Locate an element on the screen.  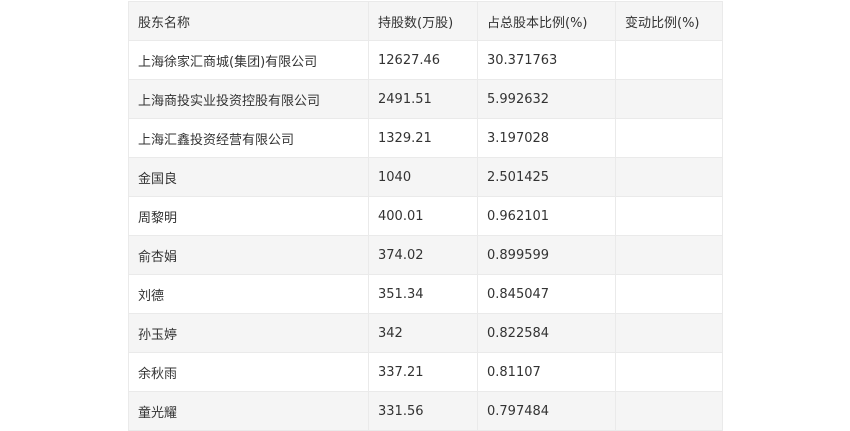
cell-shares-held: 400.01 is located at coordinates (423, 216).